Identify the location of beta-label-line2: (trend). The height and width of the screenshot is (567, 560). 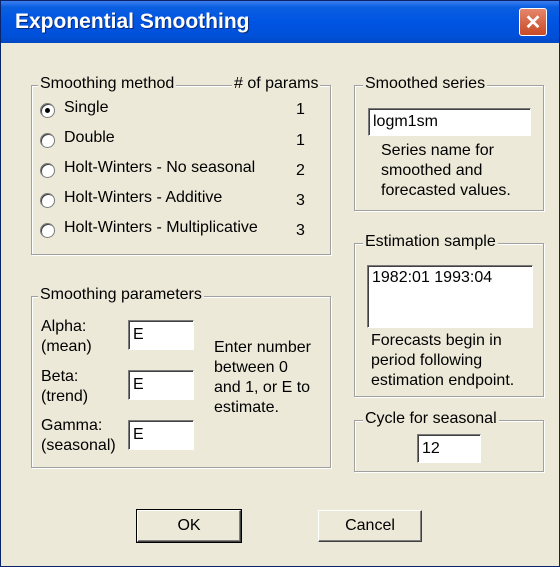
(65, 396).